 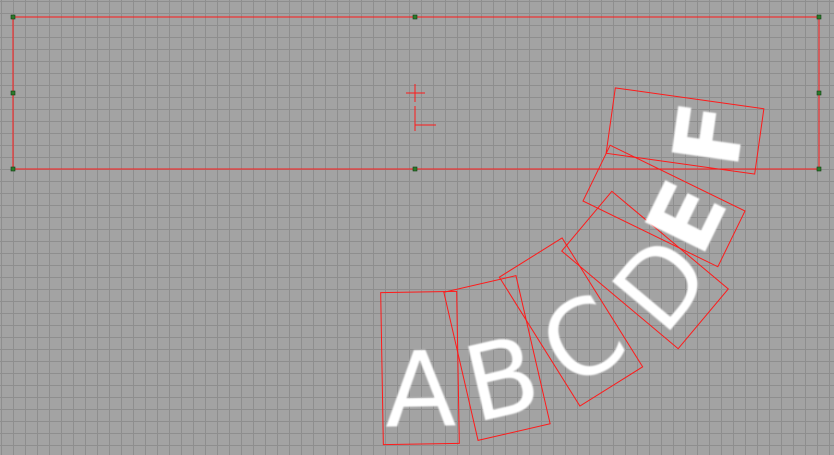 What do you see at coordinates (415, 93) in the screenshot?
I see `center-pivot-marker` at bounding box center [415, 93].